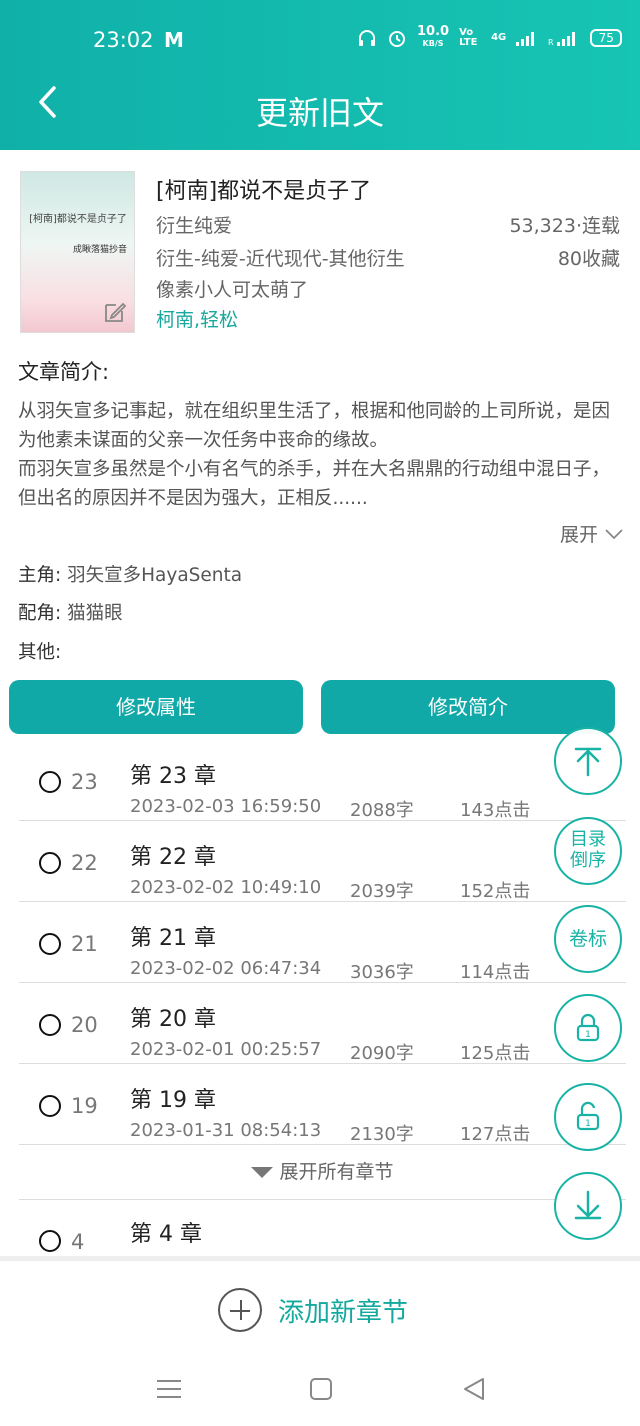 The height and width of the screenshot is (1426, 640). Describe the element at coordinates (226, 968) in the screenshot. I see `chapter-date: 2023-02-02 06:47:34` at that location.